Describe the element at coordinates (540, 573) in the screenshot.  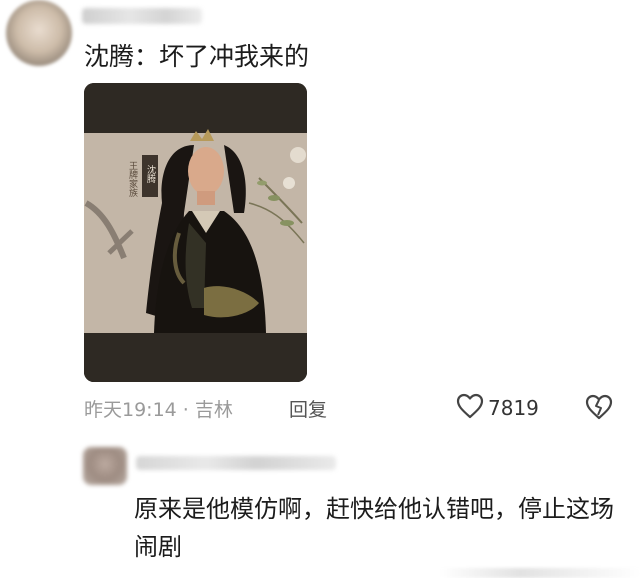
I see `cut-off-row` at that location.